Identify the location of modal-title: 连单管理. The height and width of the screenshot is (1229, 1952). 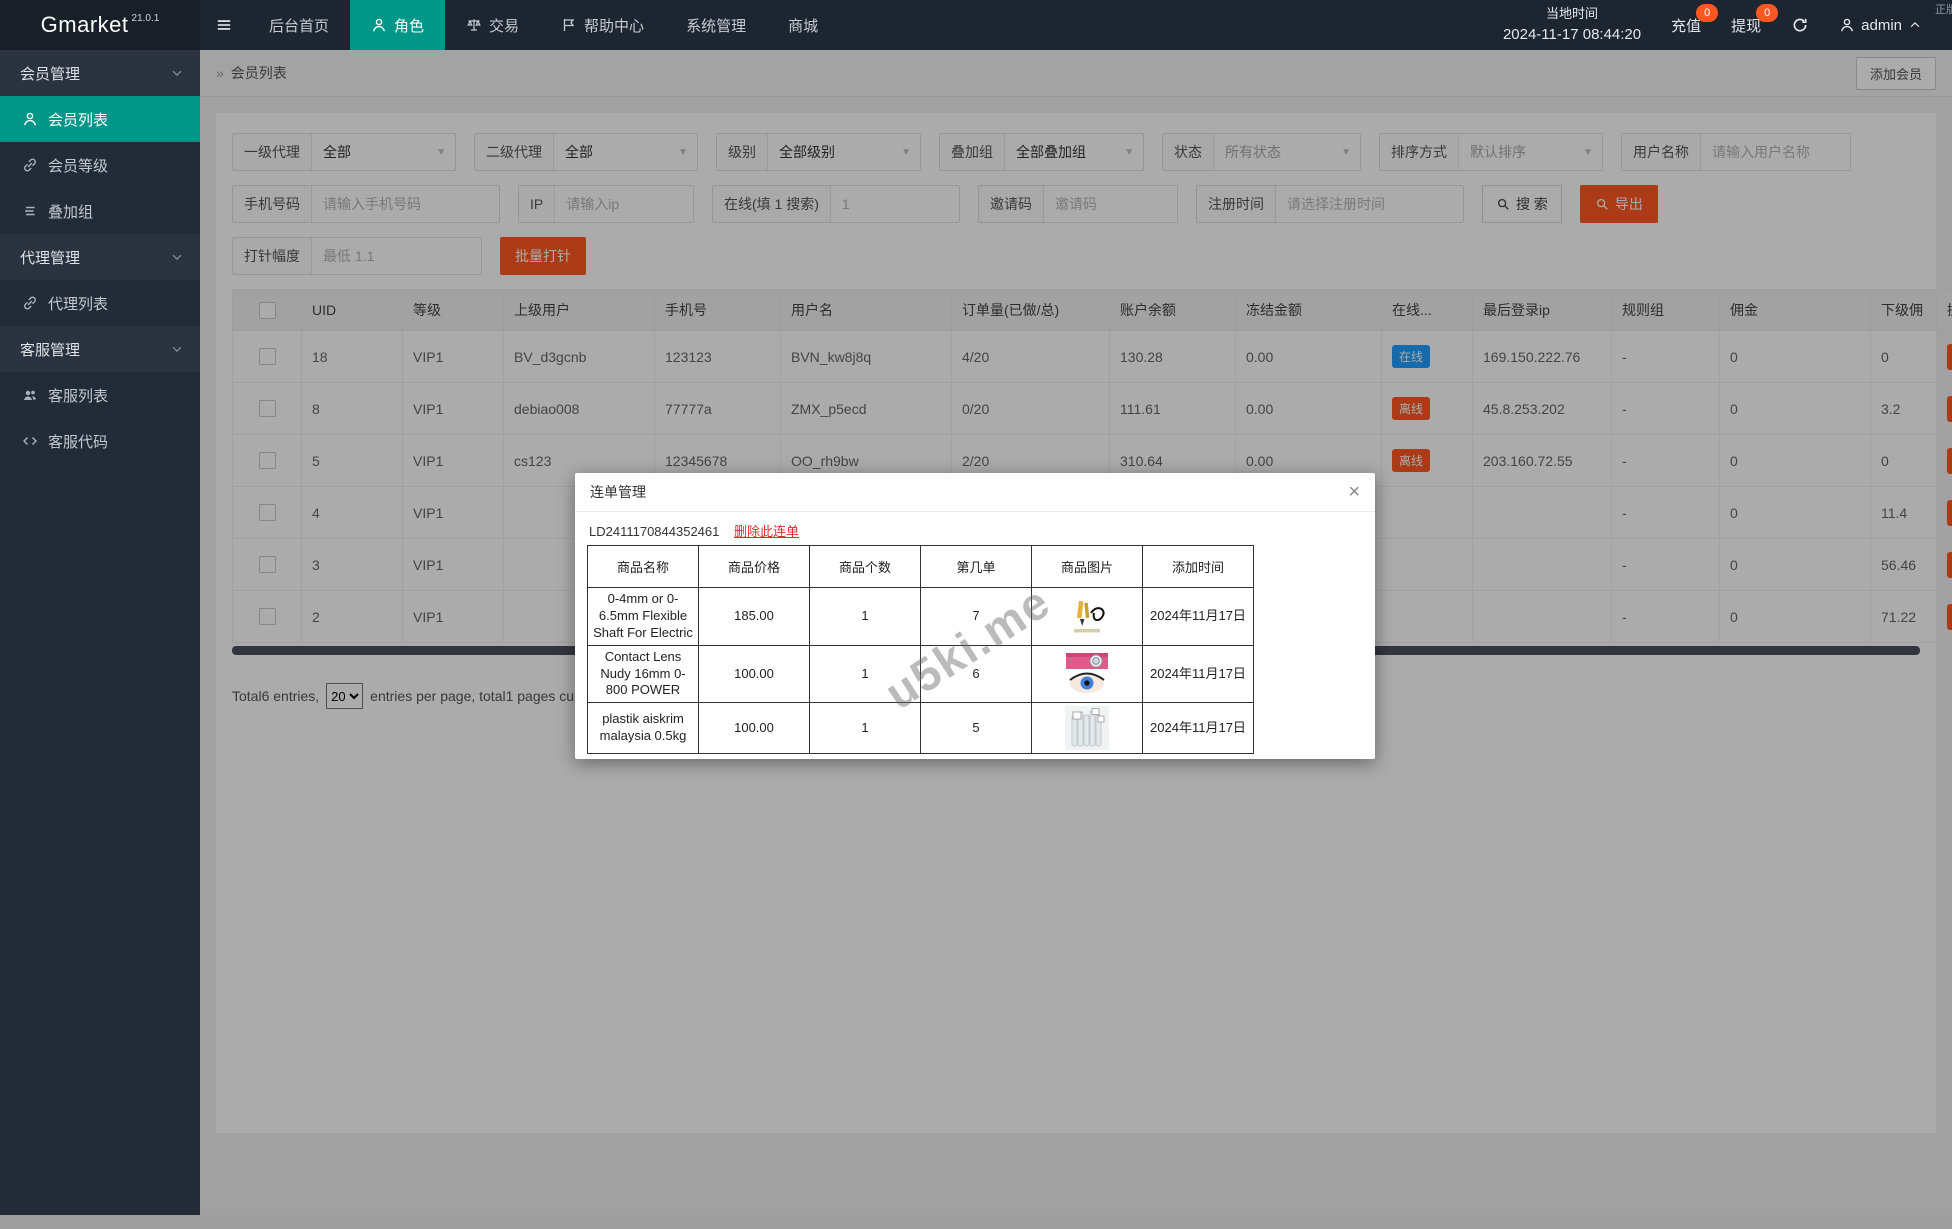
(618, 492).